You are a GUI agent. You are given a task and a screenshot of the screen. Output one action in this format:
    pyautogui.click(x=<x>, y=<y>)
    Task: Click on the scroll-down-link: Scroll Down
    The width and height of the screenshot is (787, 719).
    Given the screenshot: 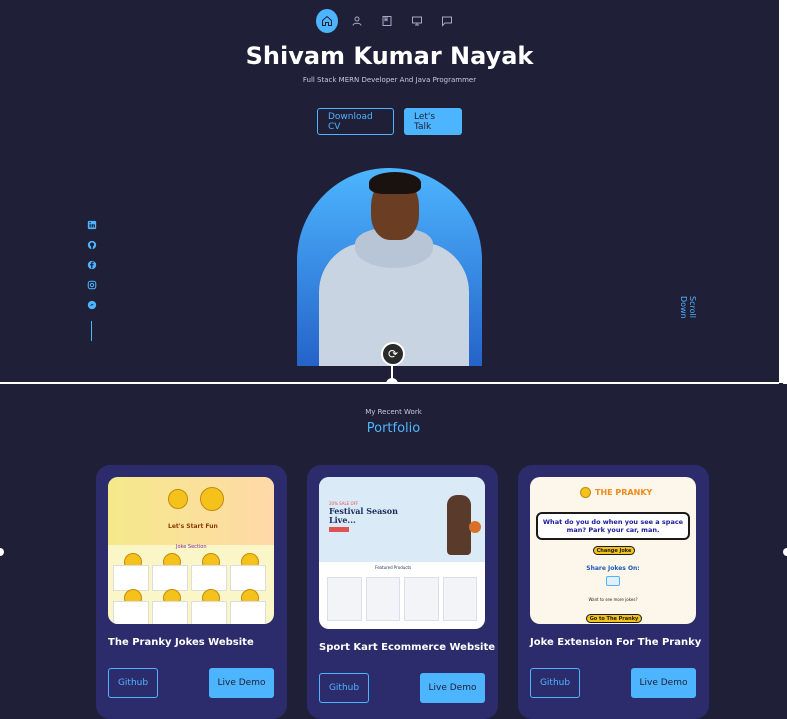 What is the action you would take?
    pyautogui.click(x=688, y=318)
    